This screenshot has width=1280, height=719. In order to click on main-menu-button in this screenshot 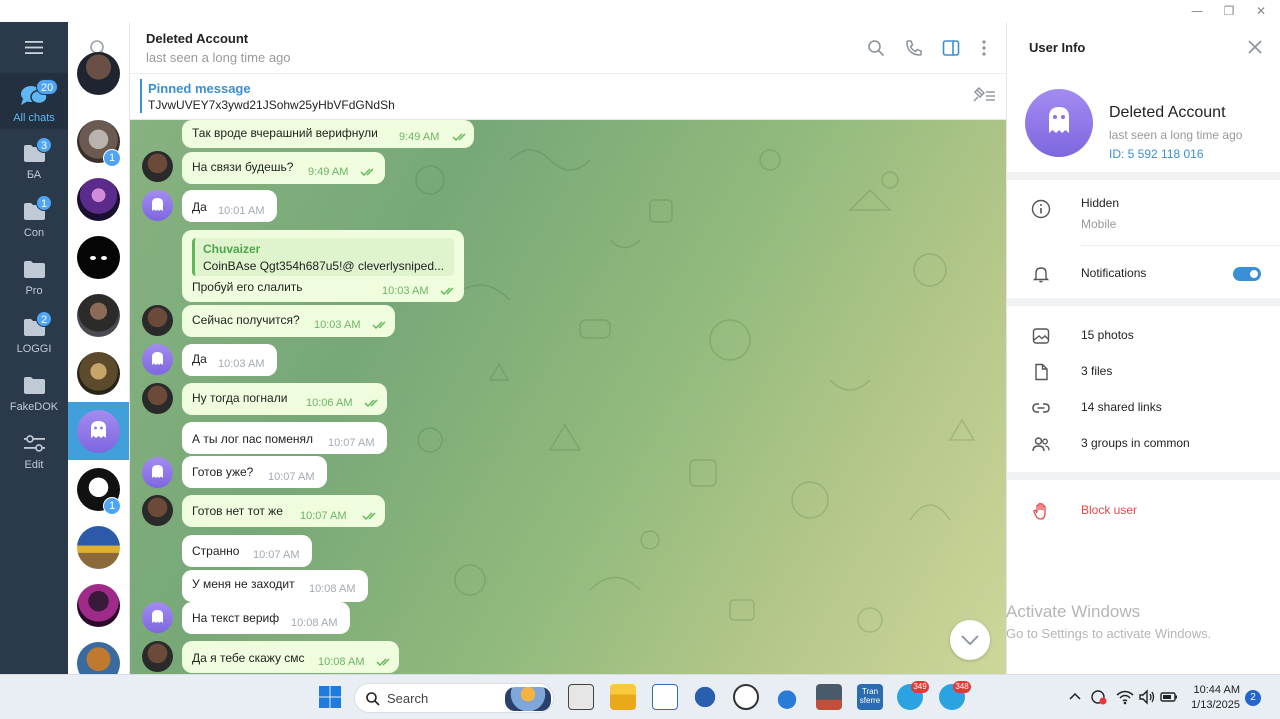, I will do `click(34, 47)`.